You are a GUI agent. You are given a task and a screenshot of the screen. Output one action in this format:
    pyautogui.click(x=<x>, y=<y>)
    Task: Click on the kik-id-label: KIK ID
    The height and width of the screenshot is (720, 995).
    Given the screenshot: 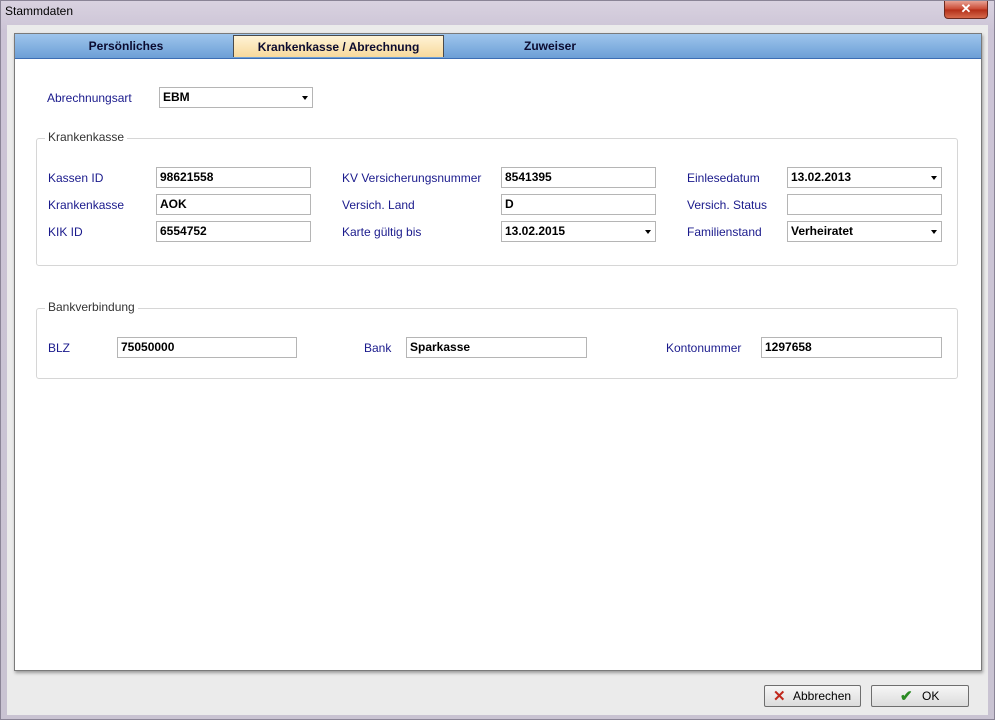 What is the action you would take?
    pyautogui.click(x=65, y=232)
    